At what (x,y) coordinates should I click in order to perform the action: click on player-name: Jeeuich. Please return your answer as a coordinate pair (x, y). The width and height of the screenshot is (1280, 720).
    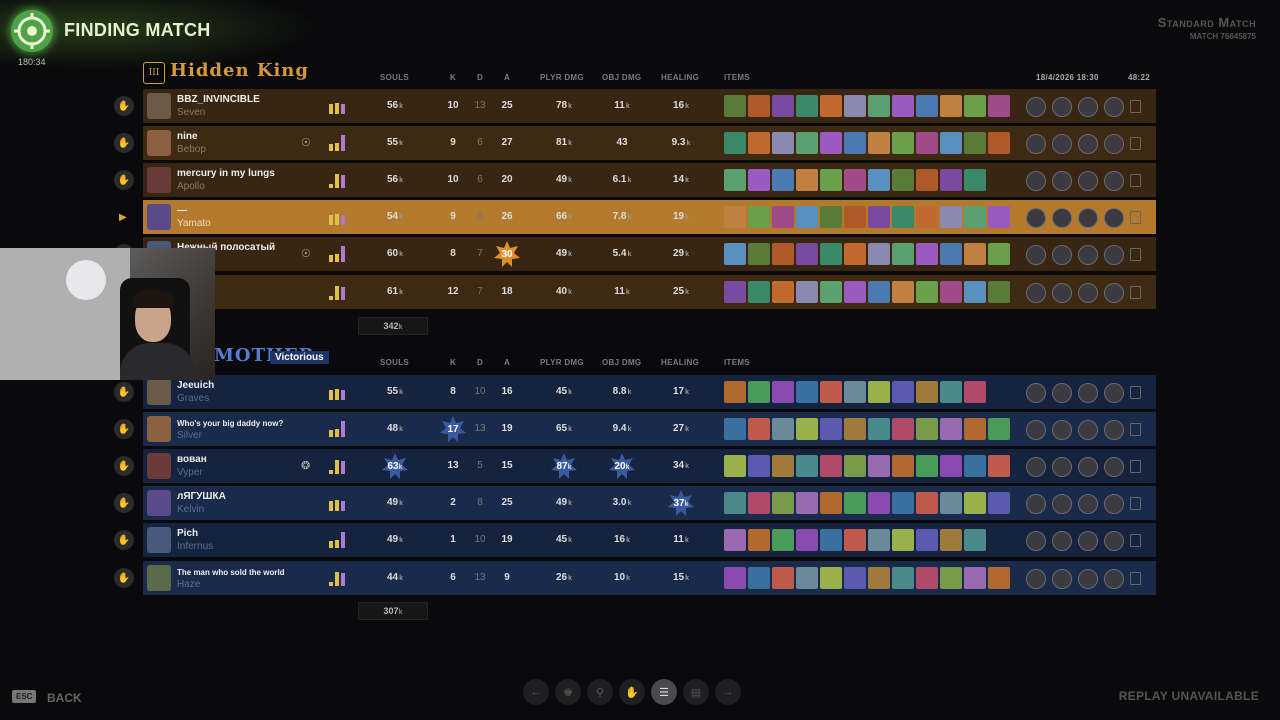
    Looking at the image, I should click on (195, 385).